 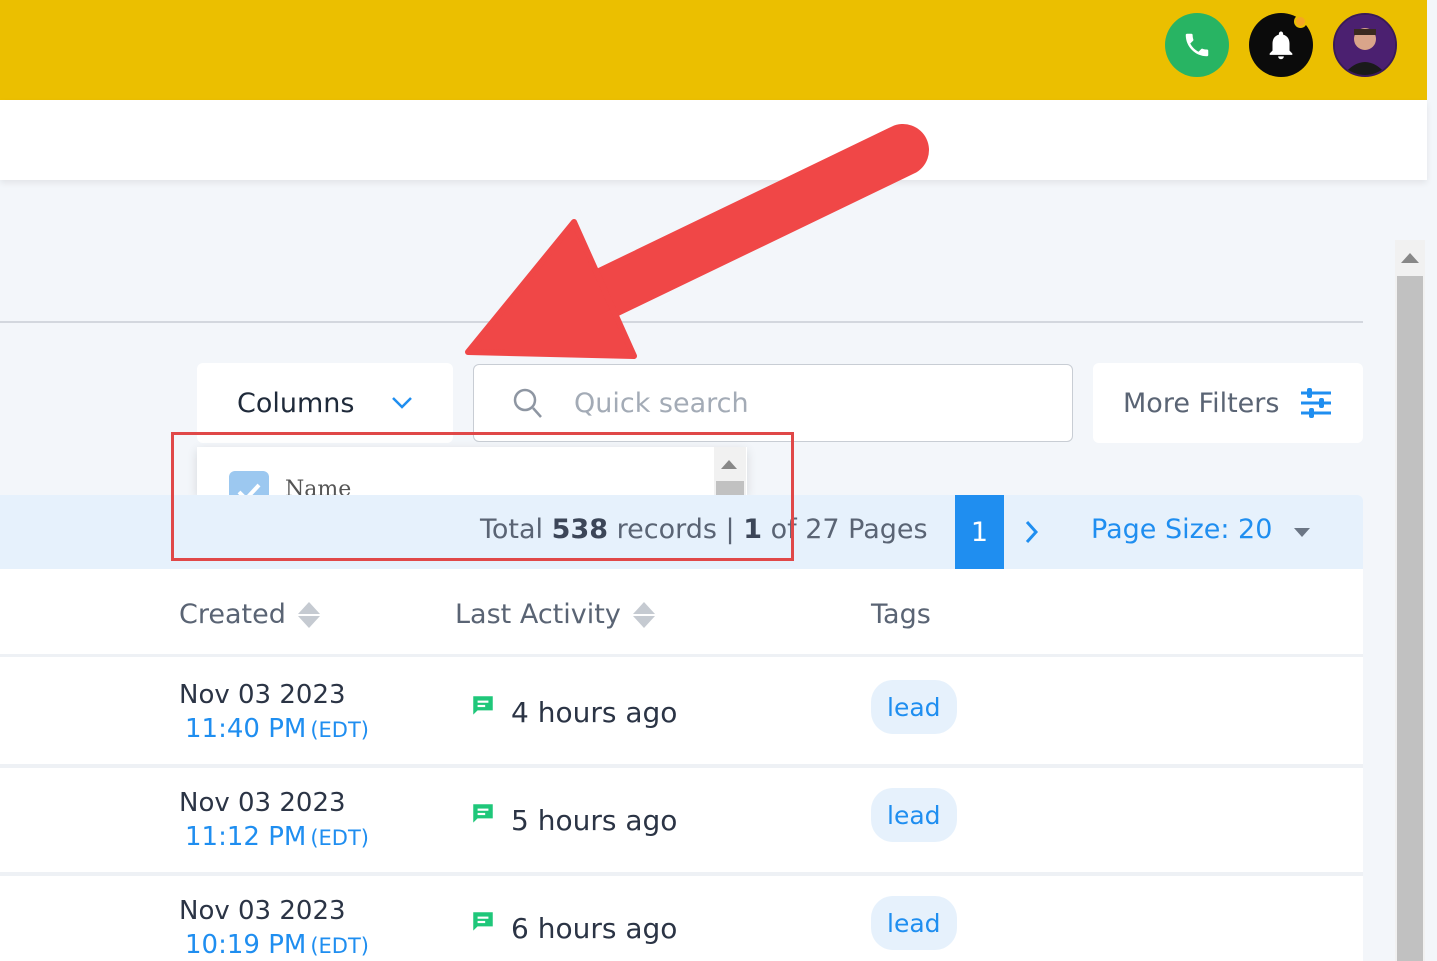 I want to click on more-filters-label: More Filters, so click(x=1201, y=403).